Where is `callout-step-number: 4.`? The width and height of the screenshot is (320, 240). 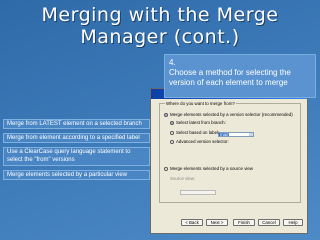 callout-step-number: 4. is located at coordinates (172, 62).